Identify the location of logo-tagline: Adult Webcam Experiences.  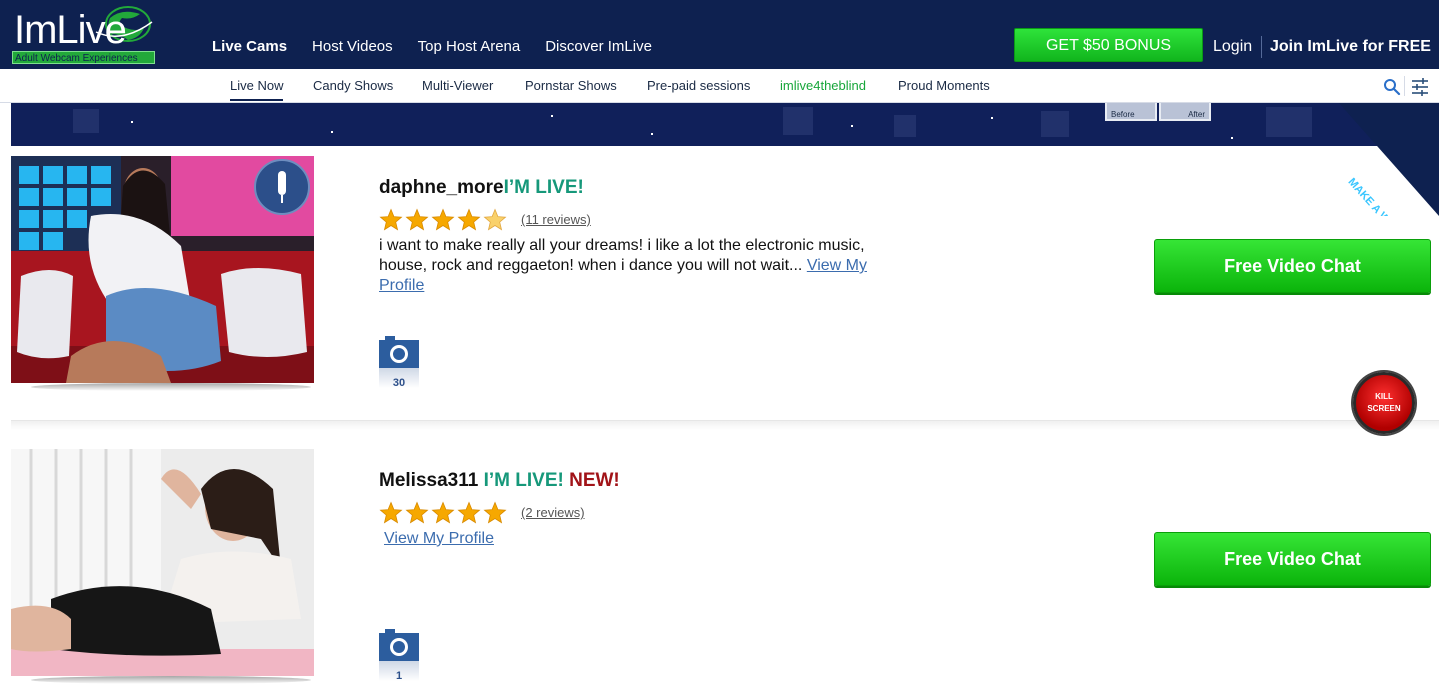
(83, 57).